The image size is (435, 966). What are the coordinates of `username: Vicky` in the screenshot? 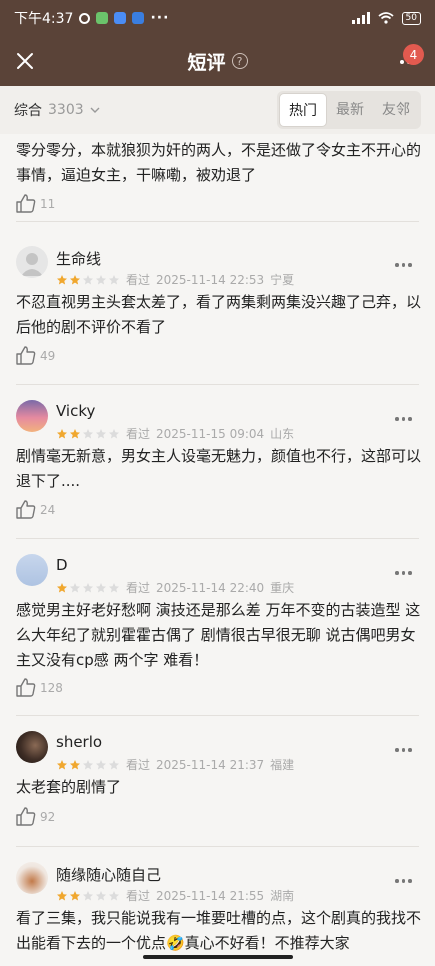 It's located at (75, 411).